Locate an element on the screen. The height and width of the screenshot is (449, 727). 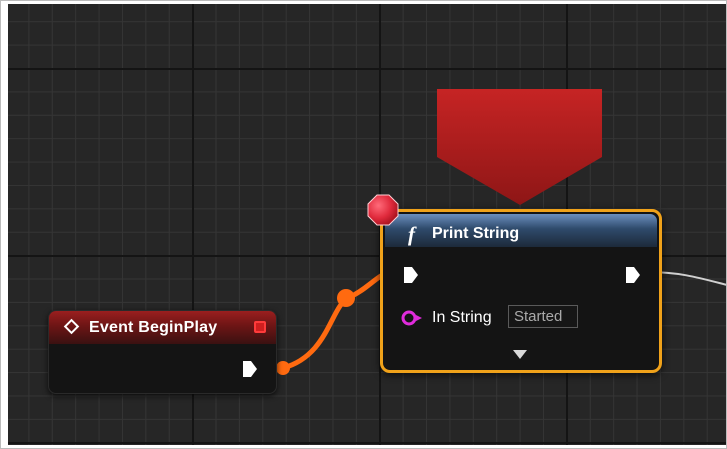
wire-reroute-dot is located at coordinates (346, 298).